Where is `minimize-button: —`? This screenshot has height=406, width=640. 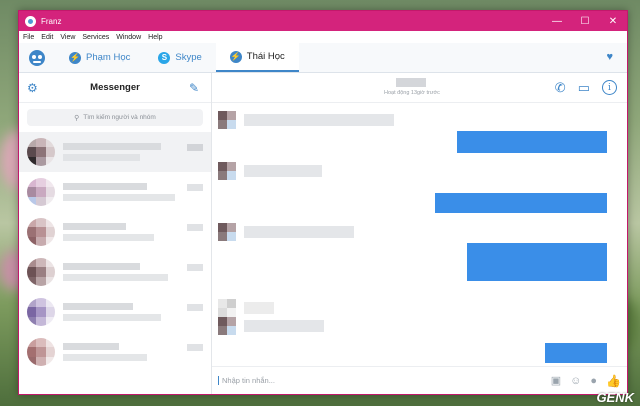
minimize-button: — is located at coordinates (557, 21).